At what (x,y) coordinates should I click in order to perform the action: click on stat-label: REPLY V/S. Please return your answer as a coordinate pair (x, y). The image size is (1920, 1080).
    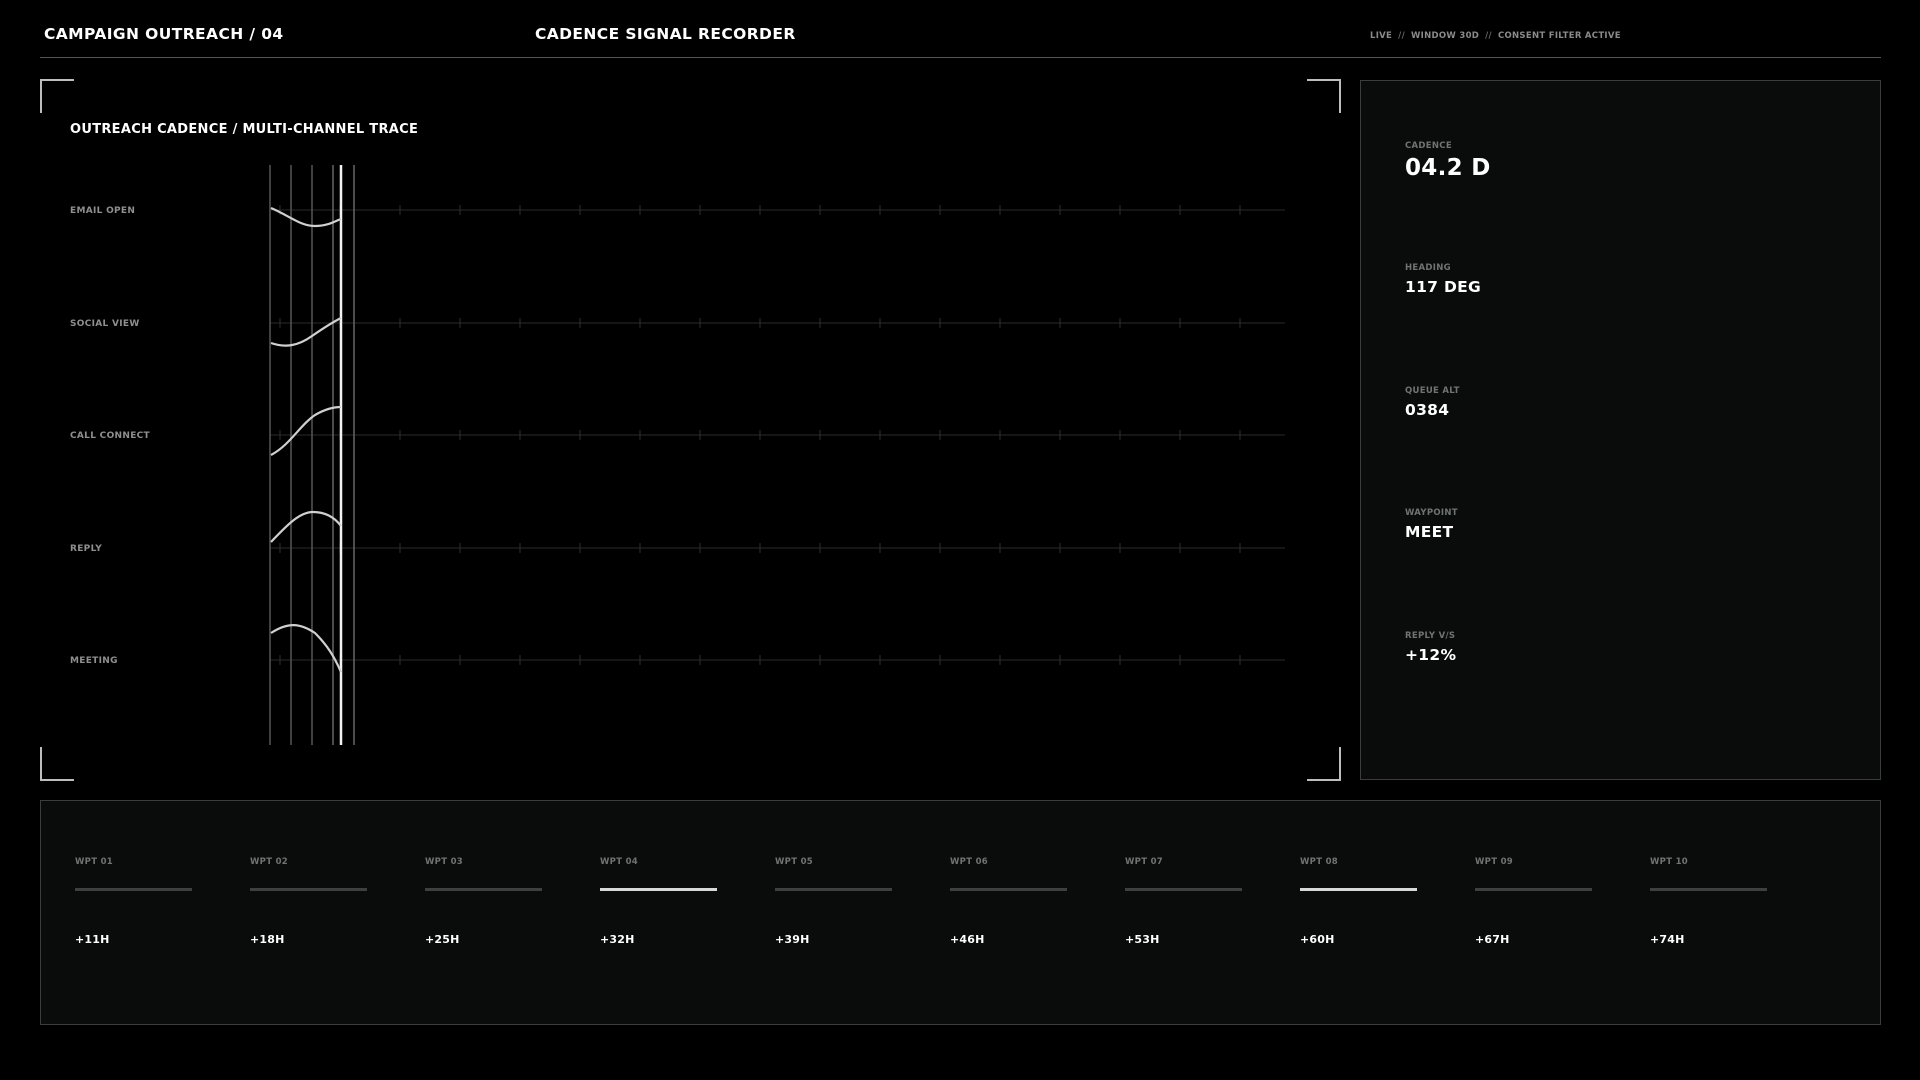
    Looking at the image, I should click on (1430, 636).